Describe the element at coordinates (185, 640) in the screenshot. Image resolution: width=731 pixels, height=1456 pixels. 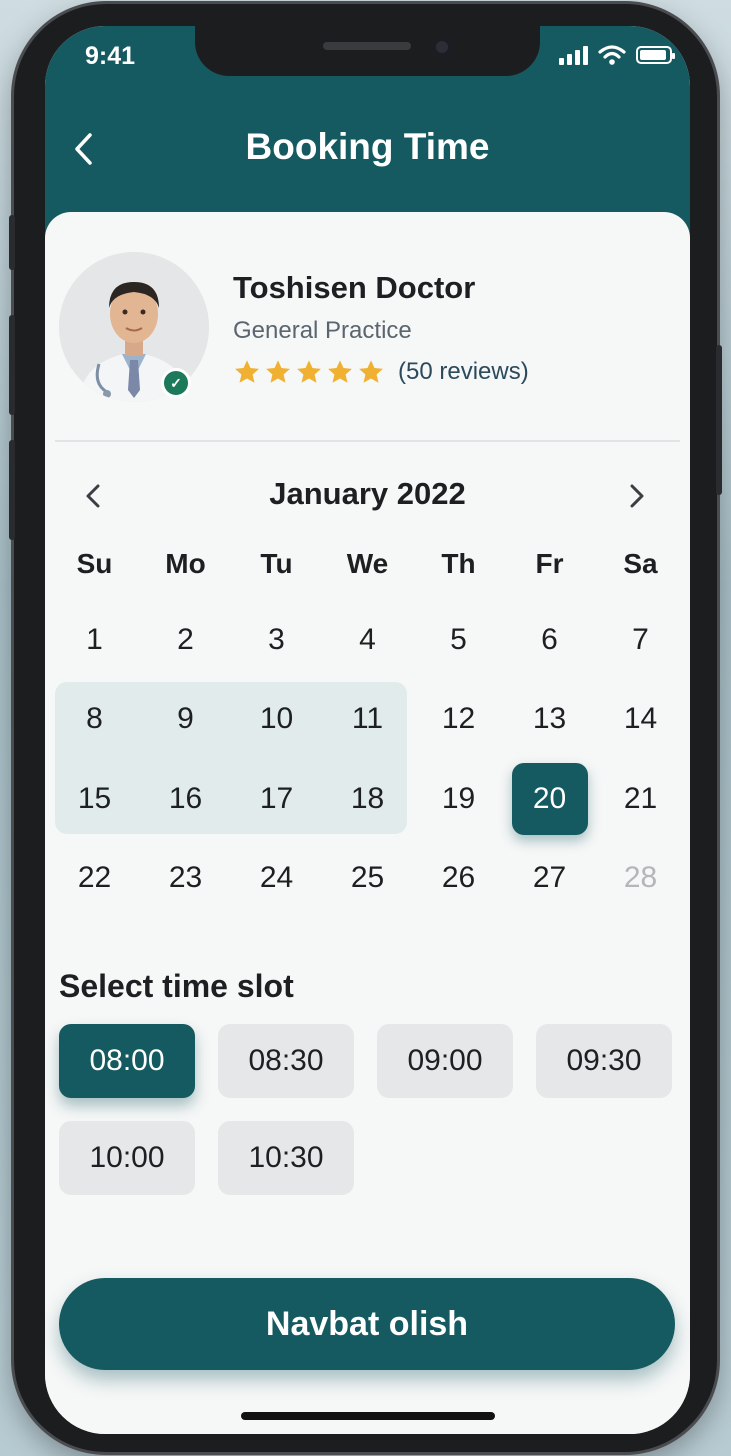
I see `calendar-day: 2` at that location.